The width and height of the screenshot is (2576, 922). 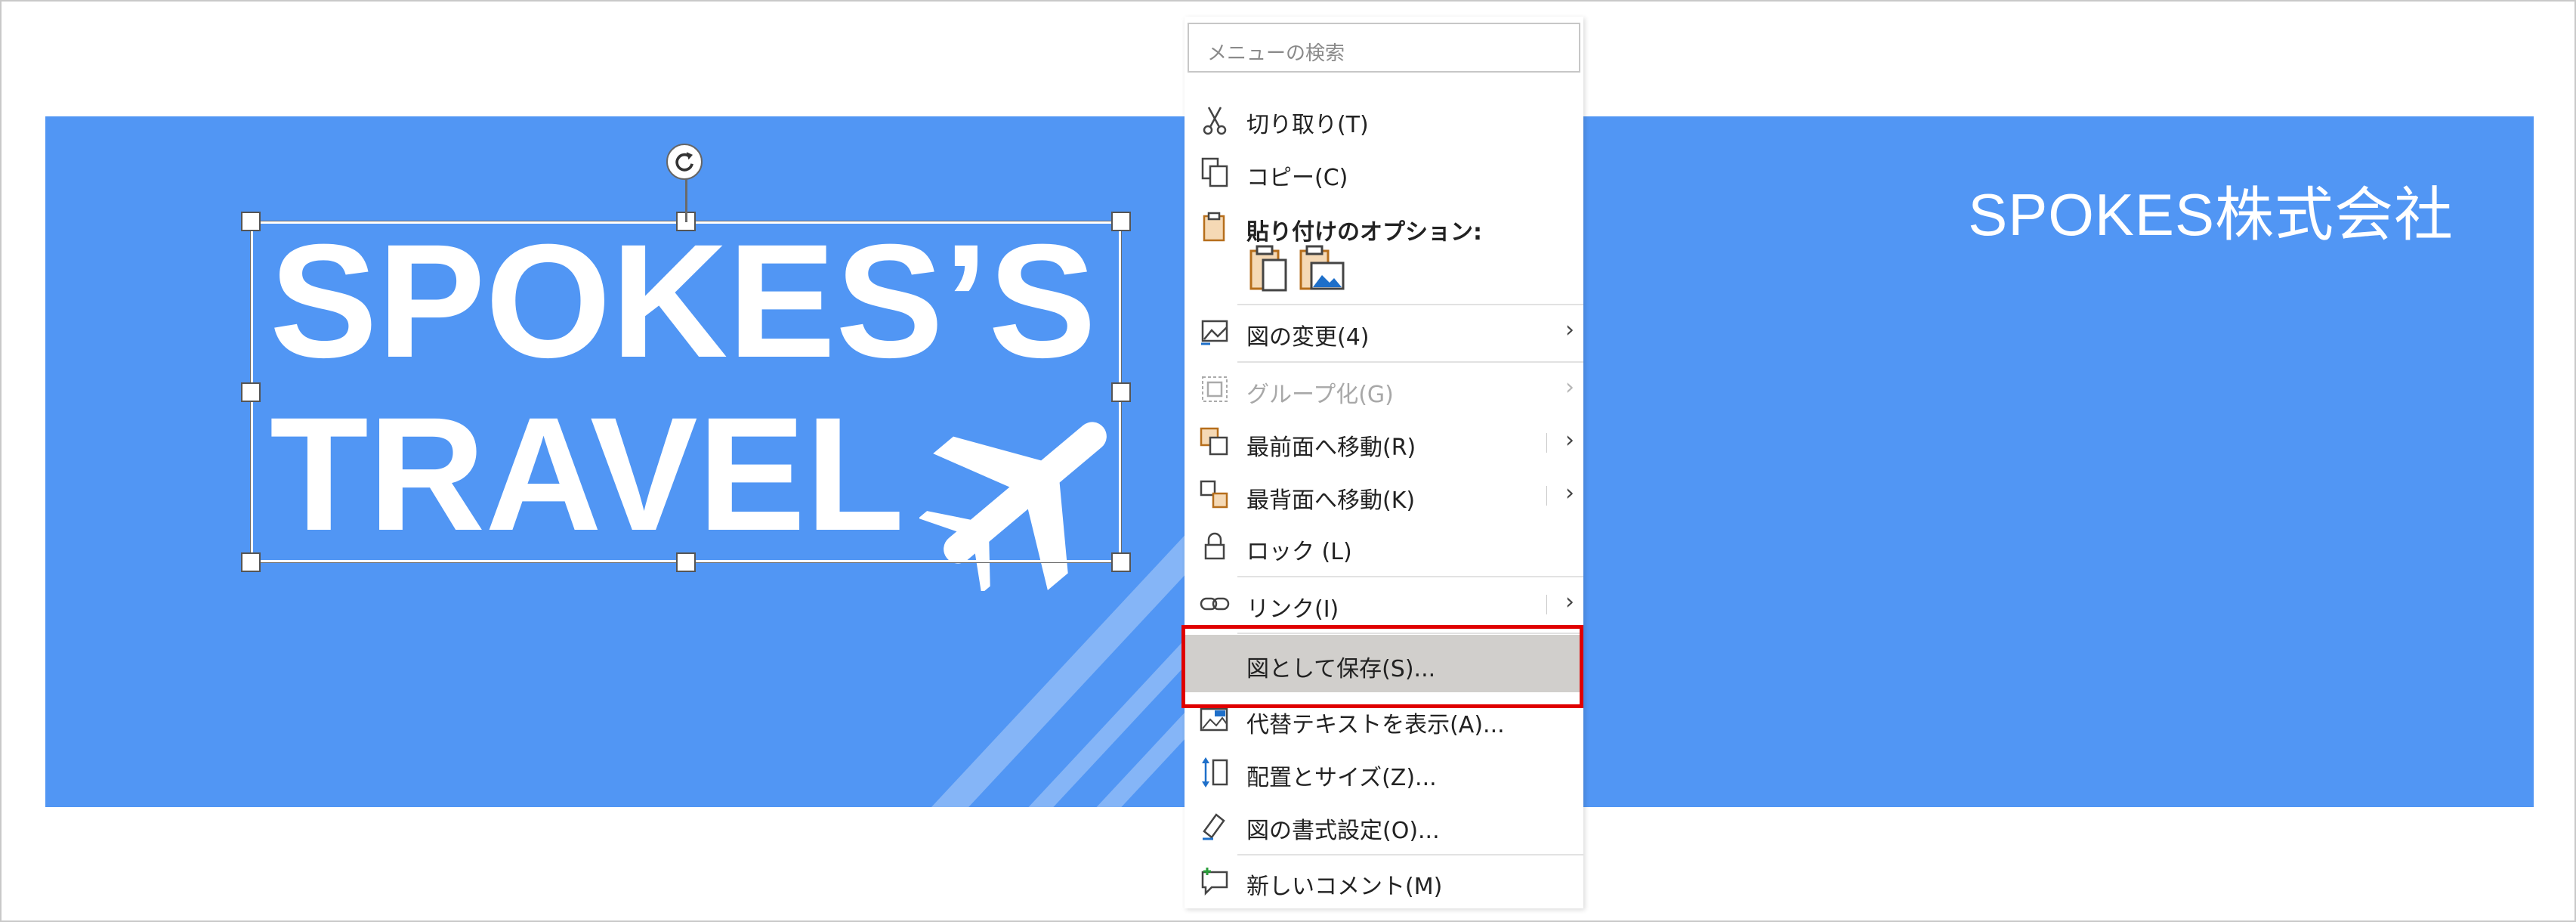 What do you see at coordinates (686, 562) in the screenshot?
I see `resize-handle-s` at bounding box center [686, 562].